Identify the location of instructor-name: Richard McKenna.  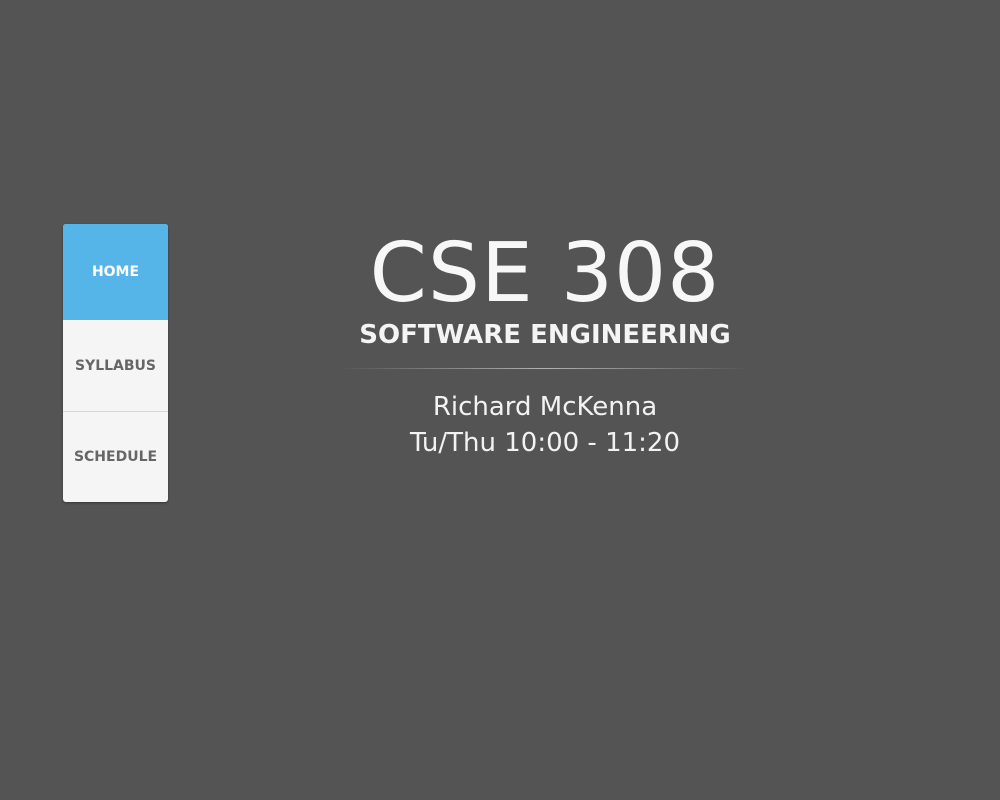
(545, 407).